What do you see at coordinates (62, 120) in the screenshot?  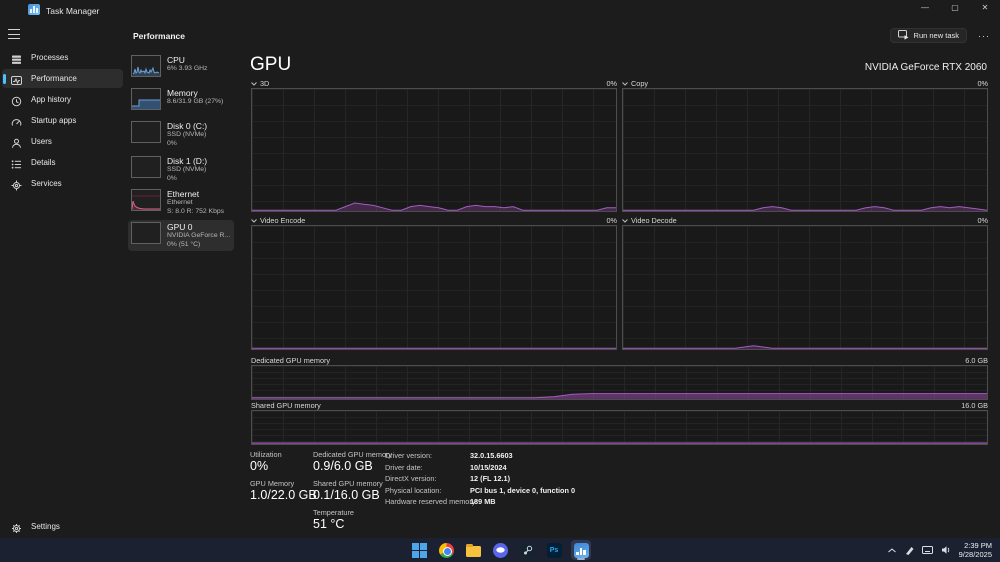 I see `sidebar-item-startup-apps: Startup apps` at bounding box center [62, 120].